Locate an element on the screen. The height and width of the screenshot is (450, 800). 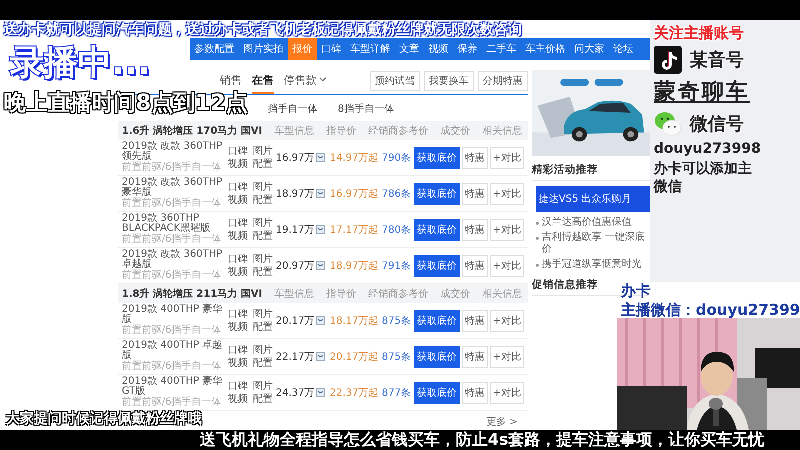
deal-count: 877条 is located at coordinates (397, 393).